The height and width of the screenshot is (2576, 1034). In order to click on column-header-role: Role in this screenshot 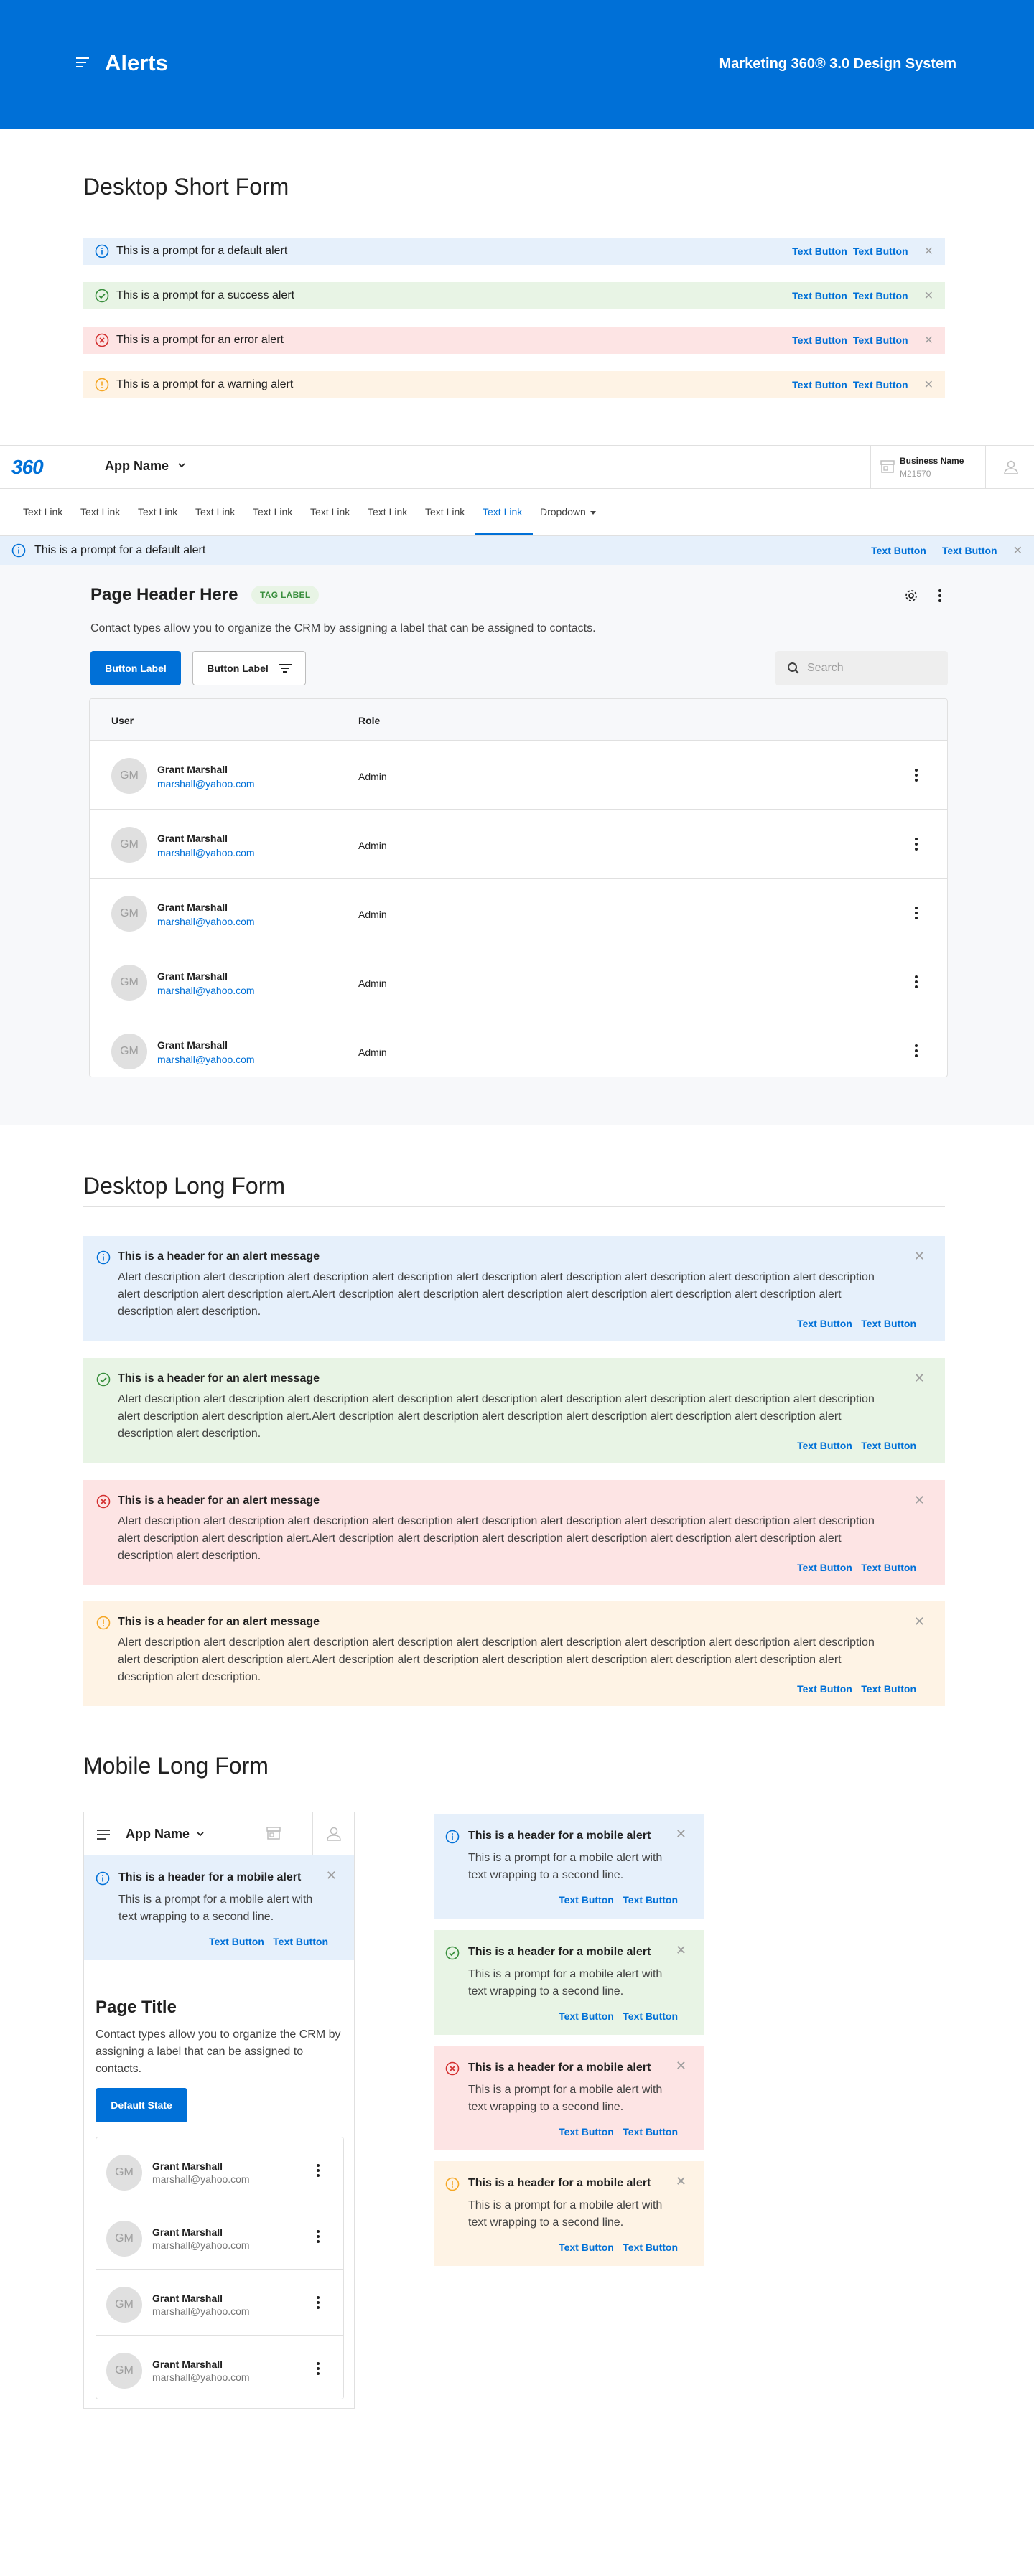, I will do `click(369, 721)`.